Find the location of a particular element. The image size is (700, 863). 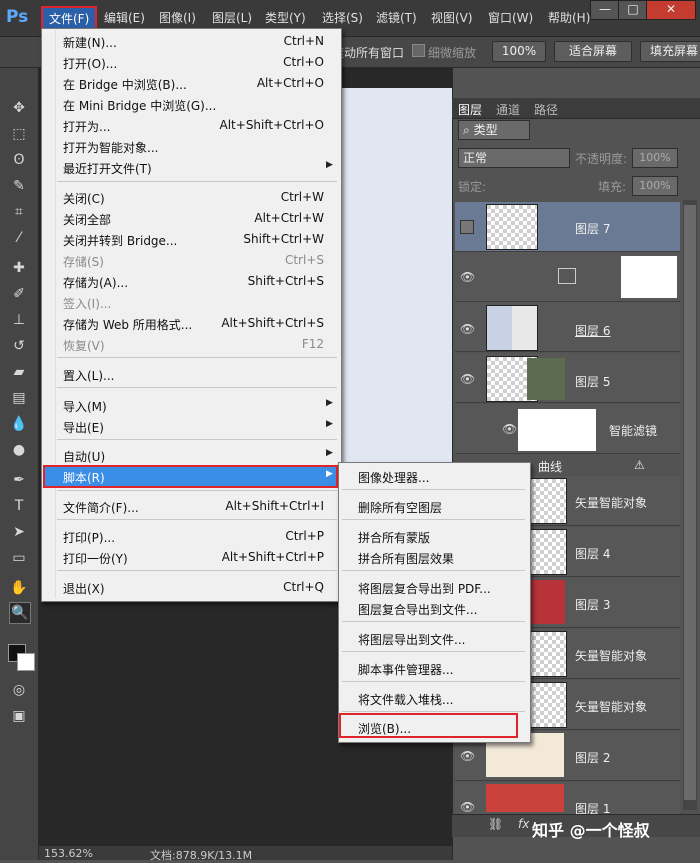

background-color-swatch is located at coordinates (26, 662).